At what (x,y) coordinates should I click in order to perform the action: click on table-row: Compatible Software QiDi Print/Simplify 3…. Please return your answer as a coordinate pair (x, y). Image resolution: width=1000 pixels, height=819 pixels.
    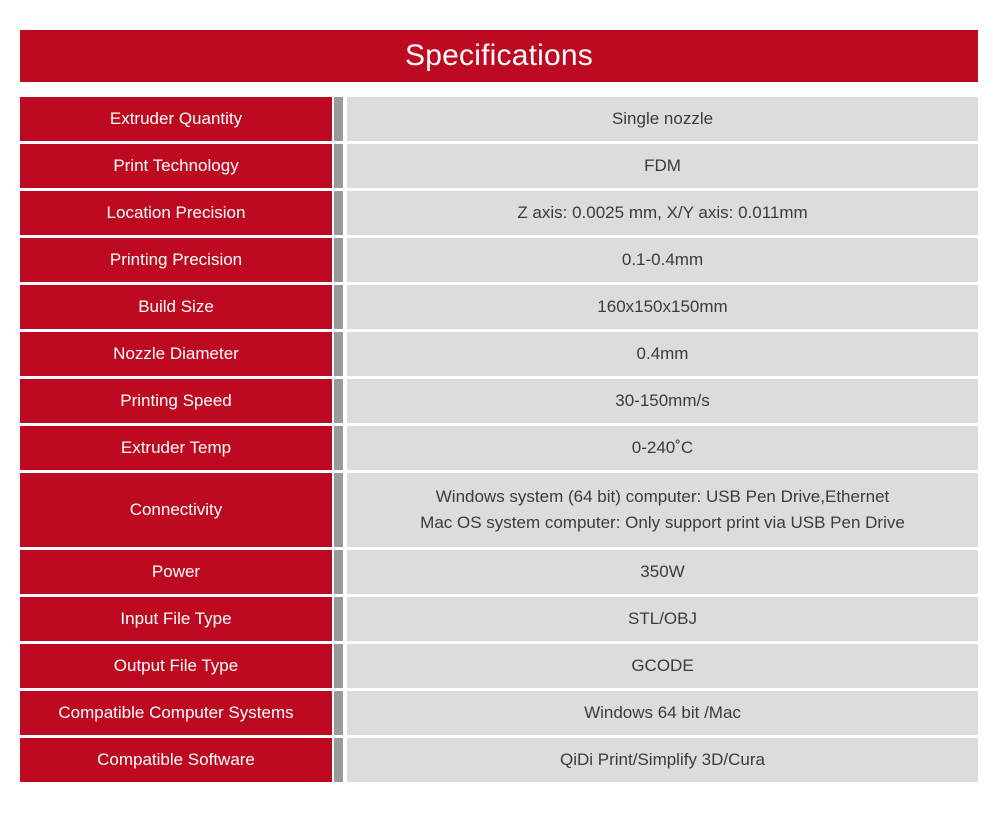
    Looking at the image, I should click on (499, 760).